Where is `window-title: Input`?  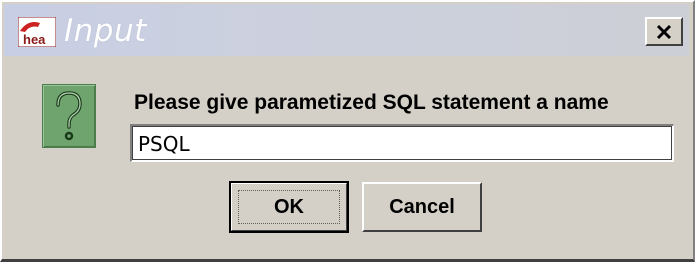
window-title: Input is located at coordinates (105, 31).